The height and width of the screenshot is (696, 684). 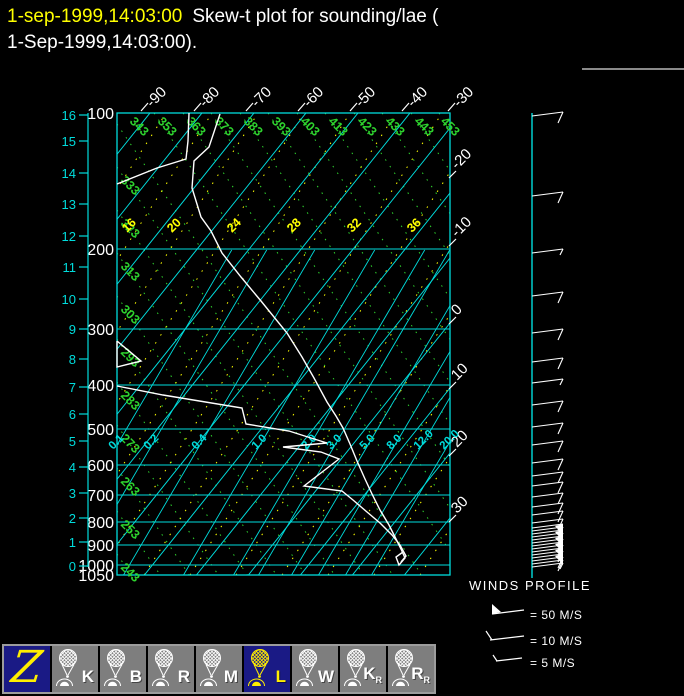 What do you see at coordinates (209, 96) in the screenshot?
I see `temp-label: -80` at bounding box center [209, 96].